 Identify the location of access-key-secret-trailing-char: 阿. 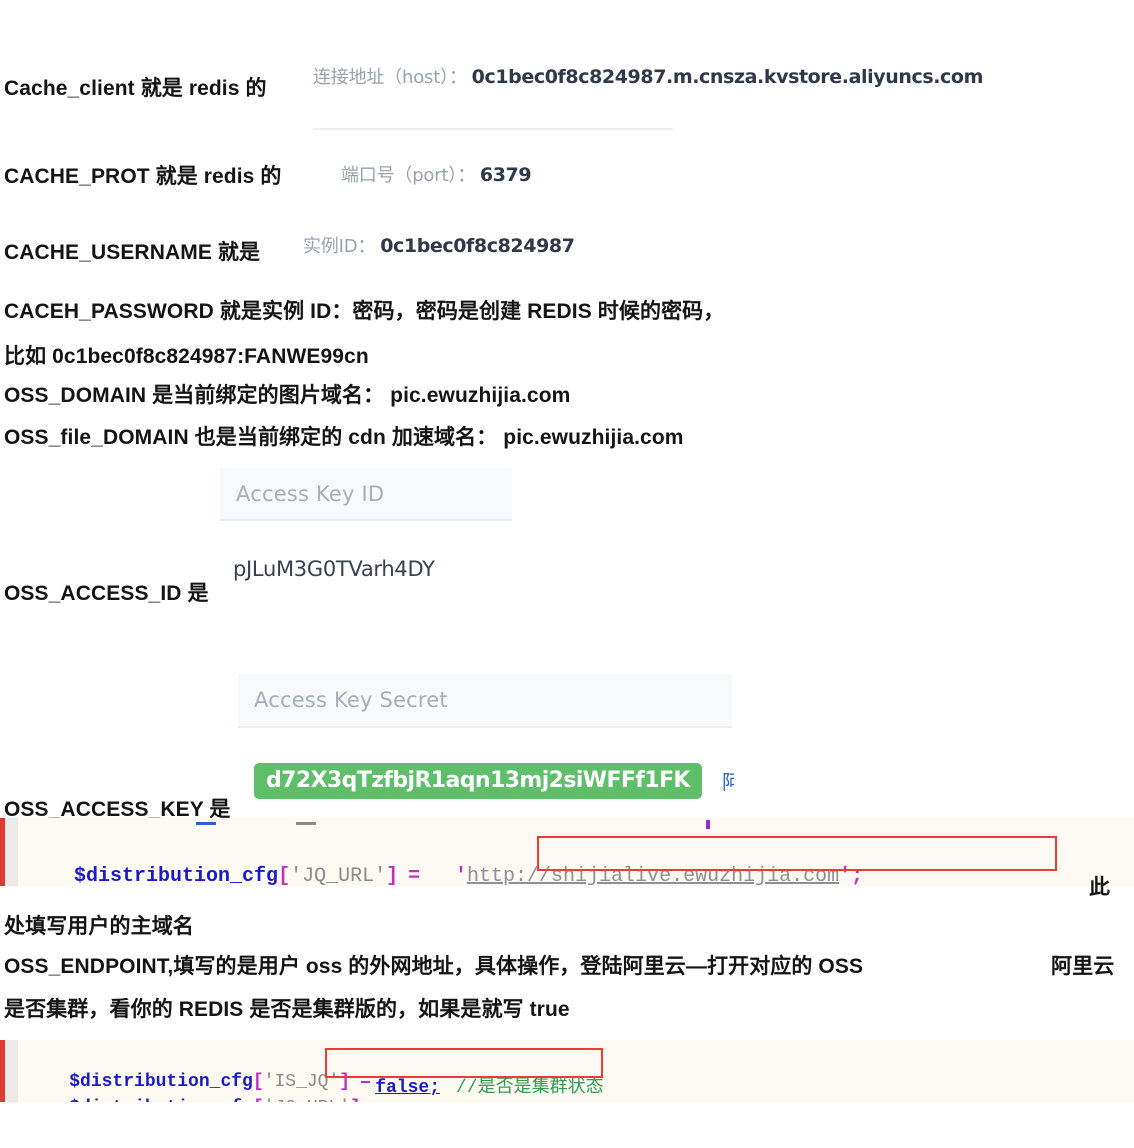
(728, 782).